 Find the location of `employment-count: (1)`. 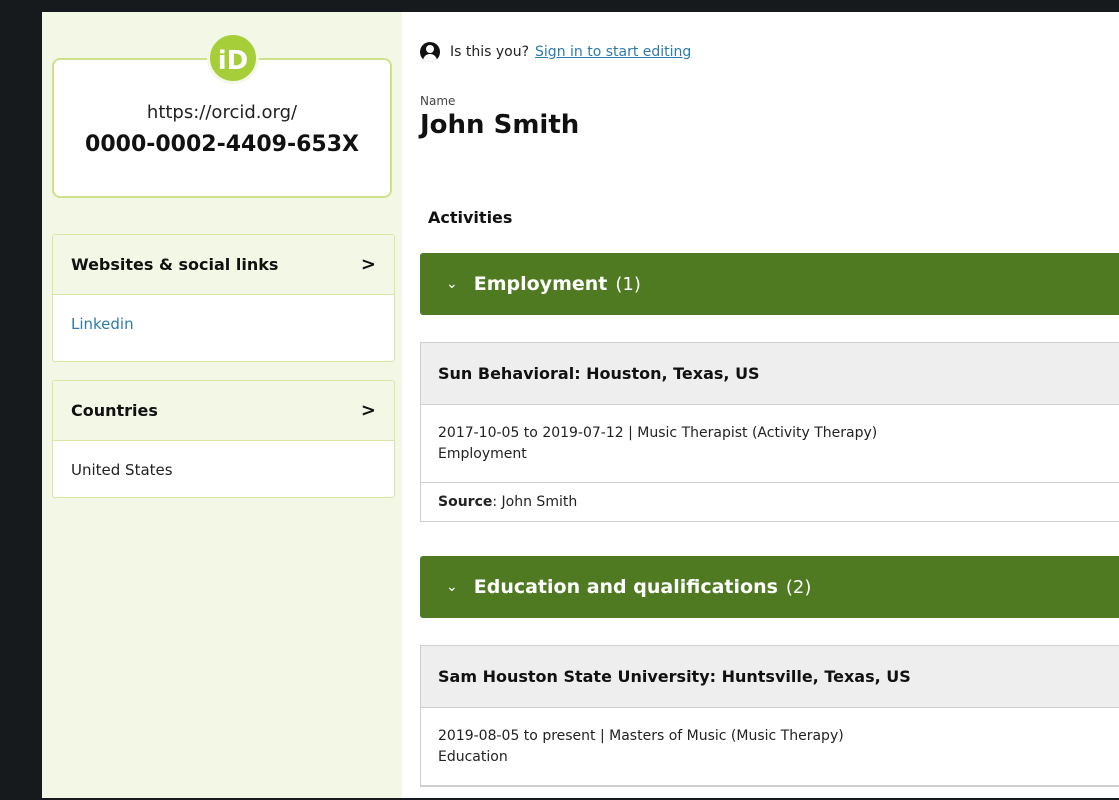

employment-count: (1) is located at coordinates (628, 284).